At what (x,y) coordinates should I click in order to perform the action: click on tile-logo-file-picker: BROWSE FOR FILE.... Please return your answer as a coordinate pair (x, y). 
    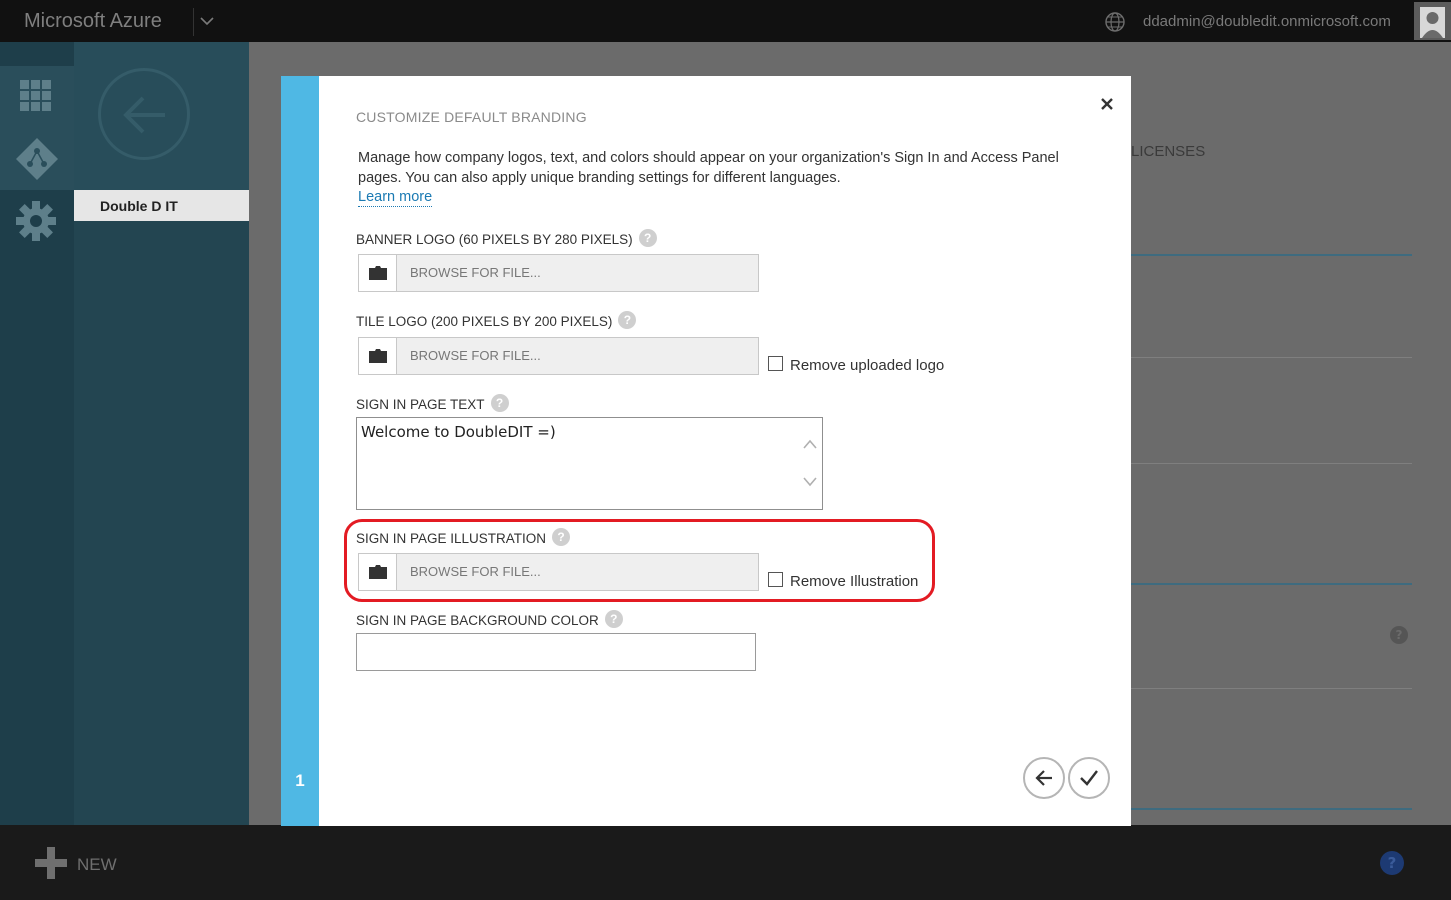
    Looking at the image, I should click on (558, 356).